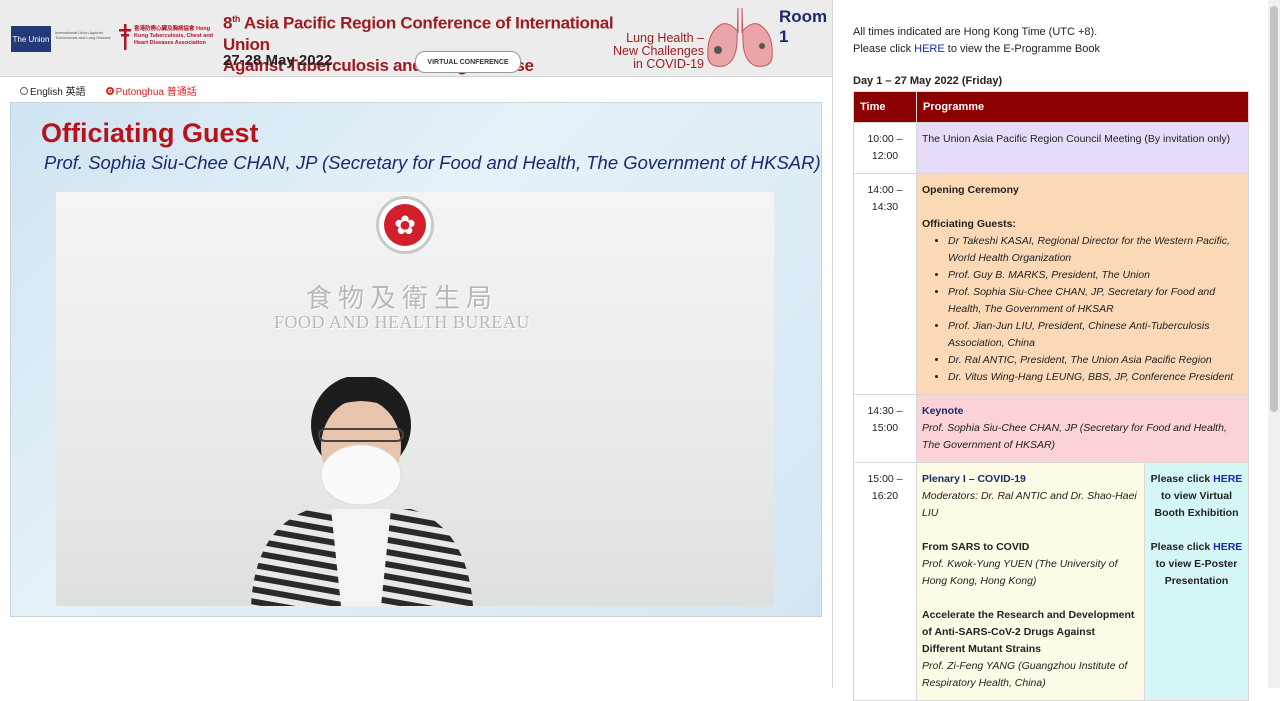 The width and height of the screenshot is (1280, 701). I want to click on language-selector: English 英語 Putonghua 普通話, so click(108, 90).